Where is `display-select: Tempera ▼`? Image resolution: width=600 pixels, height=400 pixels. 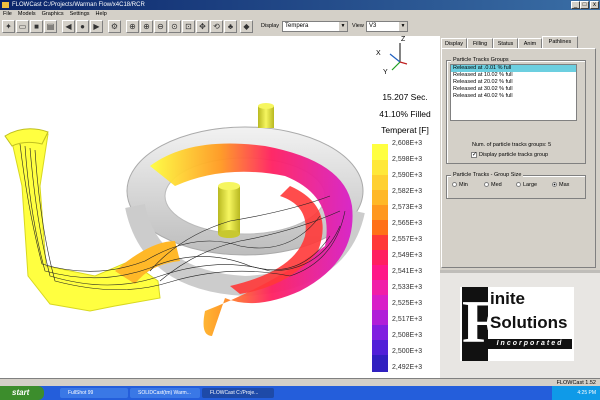 display-select: Tempera ▼ is located at coordinates (315, 26).